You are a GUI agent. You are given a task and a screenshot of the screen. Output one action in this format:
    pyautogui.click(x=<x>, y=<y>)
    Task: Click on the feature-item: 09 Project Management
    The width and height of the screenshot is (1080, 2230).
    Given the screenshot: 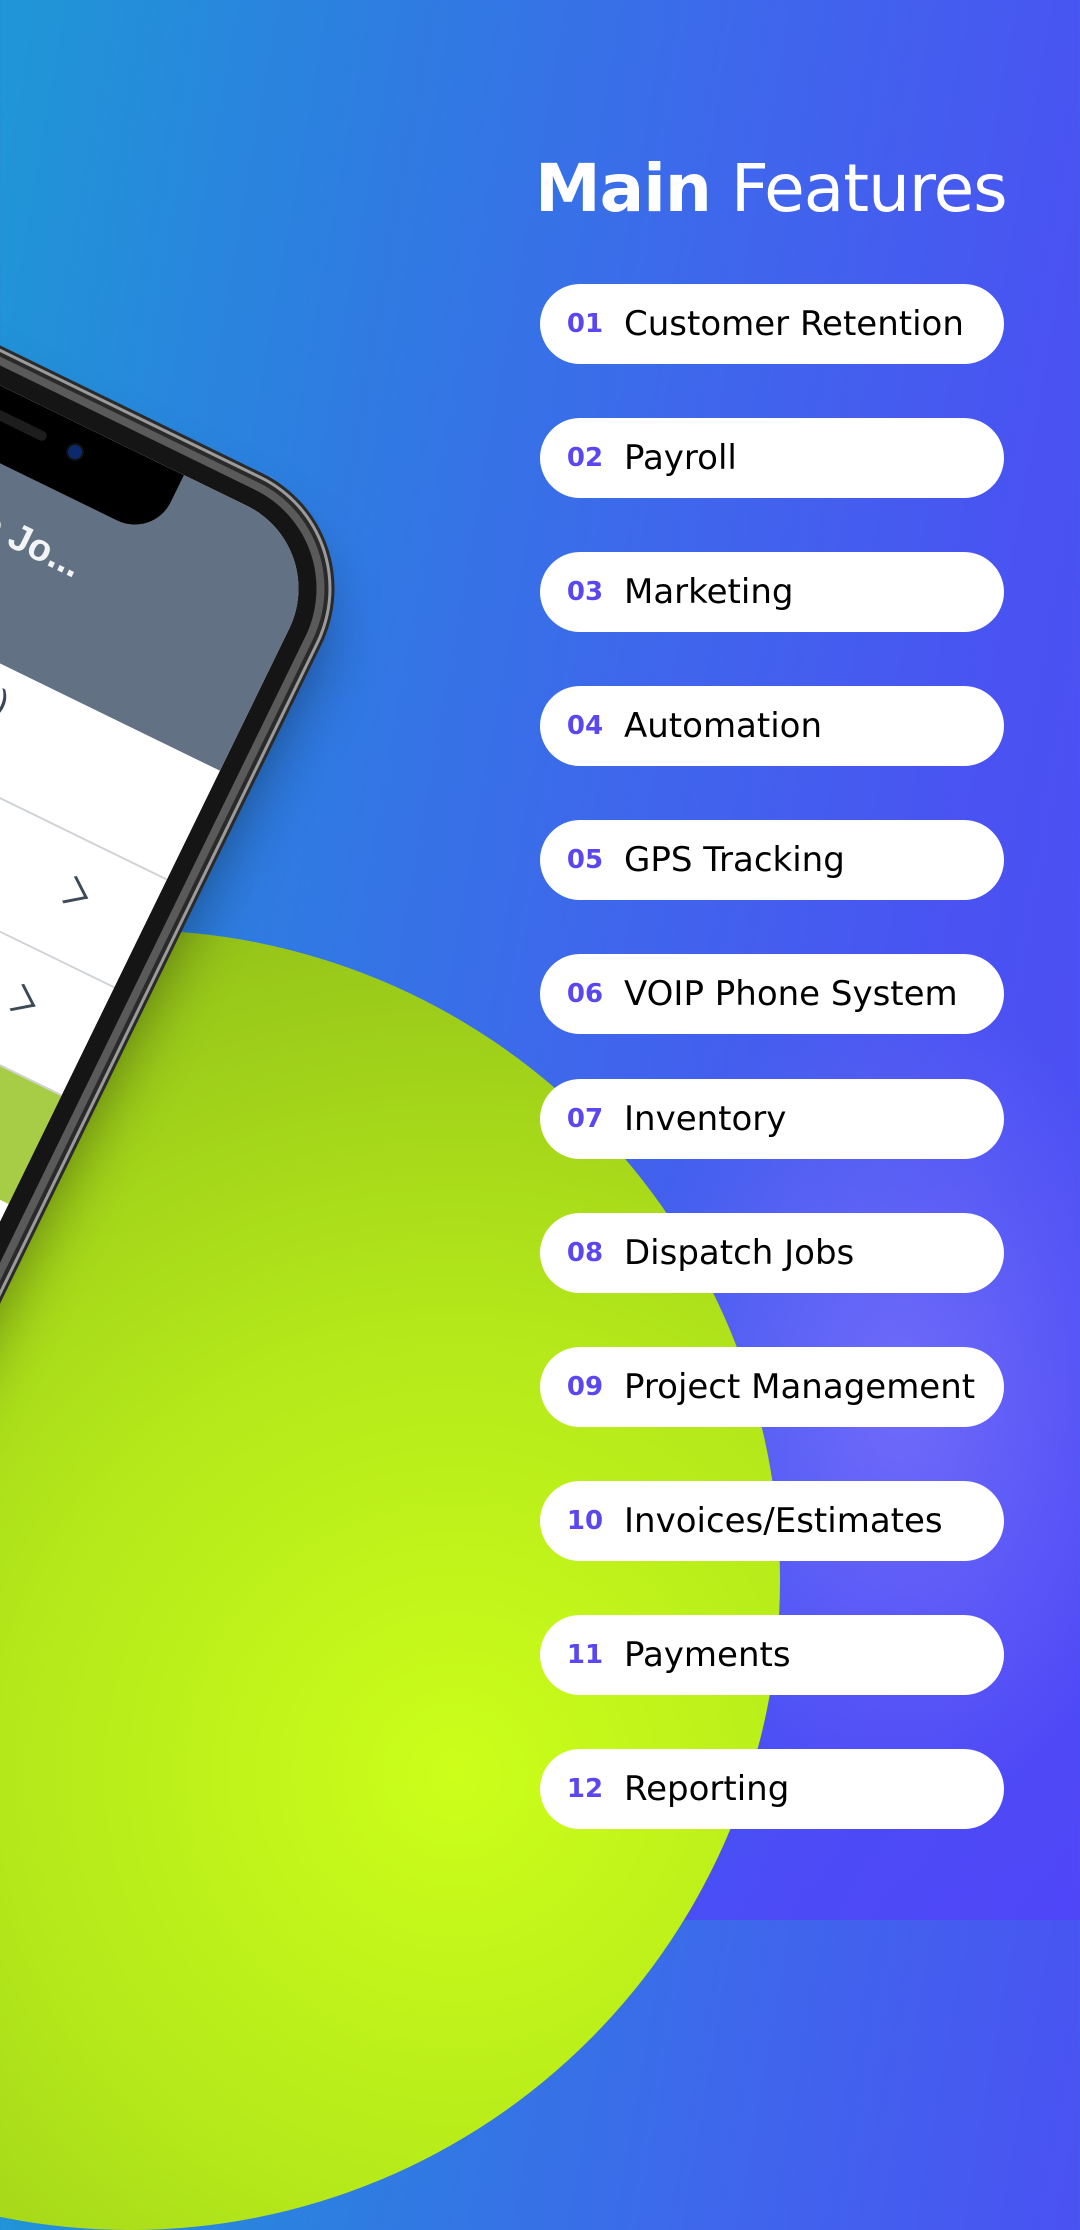 What is the action you would take?
    pyautogui.click(x=772, y=1387)
    